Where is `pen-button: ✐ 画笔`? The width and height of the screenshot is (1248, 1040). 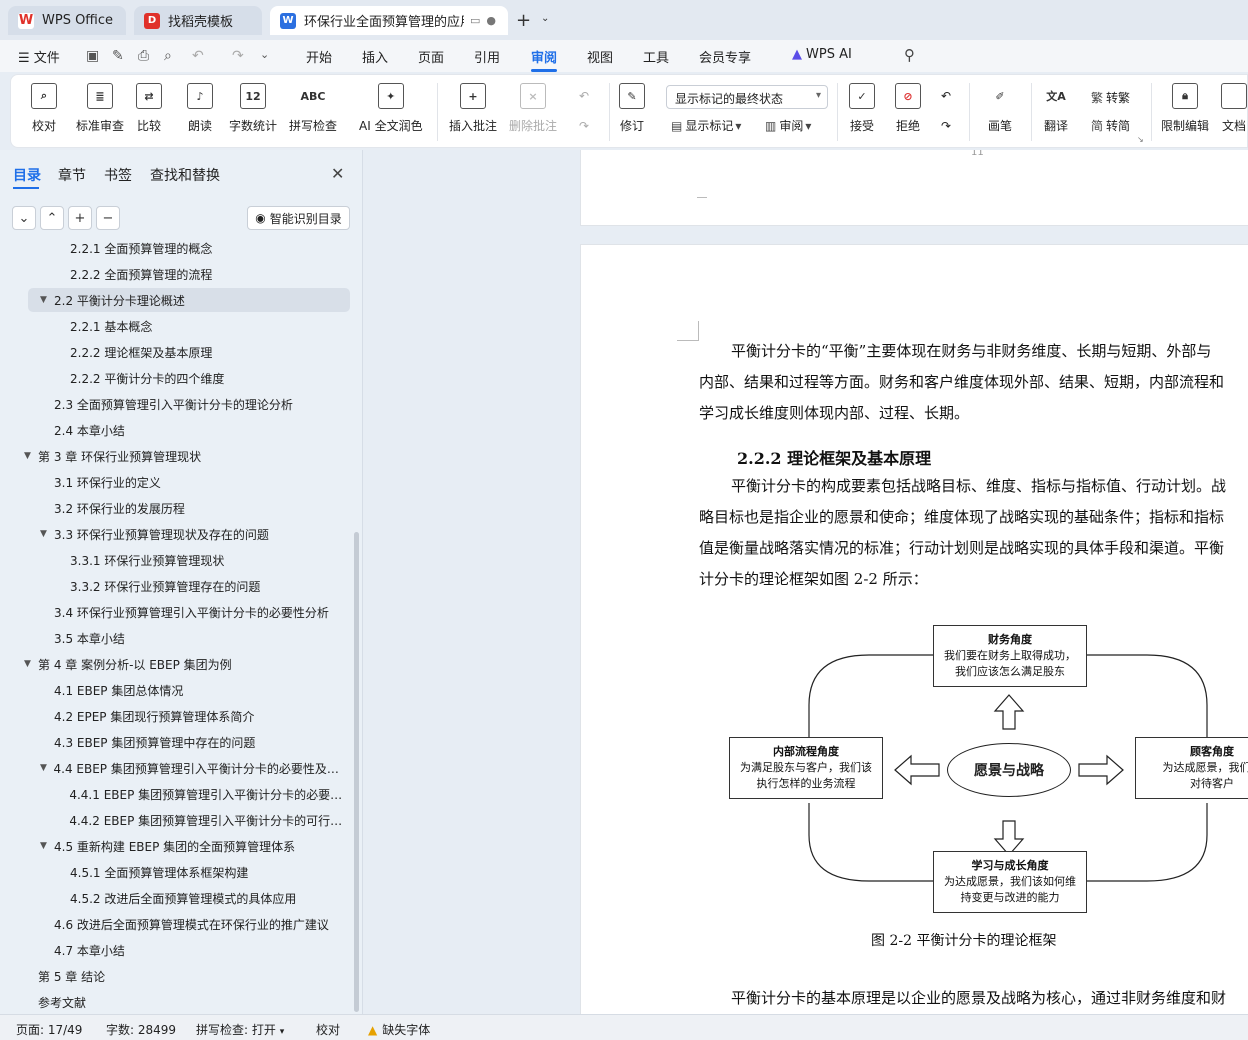 pen-button: ✐ 画笔 is located at coordinates (1000, 108).